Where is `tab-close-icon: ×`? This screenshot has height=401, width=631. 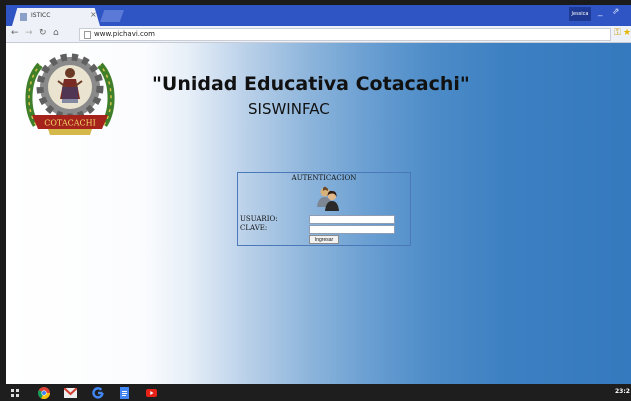 tab-close-icon: × is located at coordinates (93, 14).